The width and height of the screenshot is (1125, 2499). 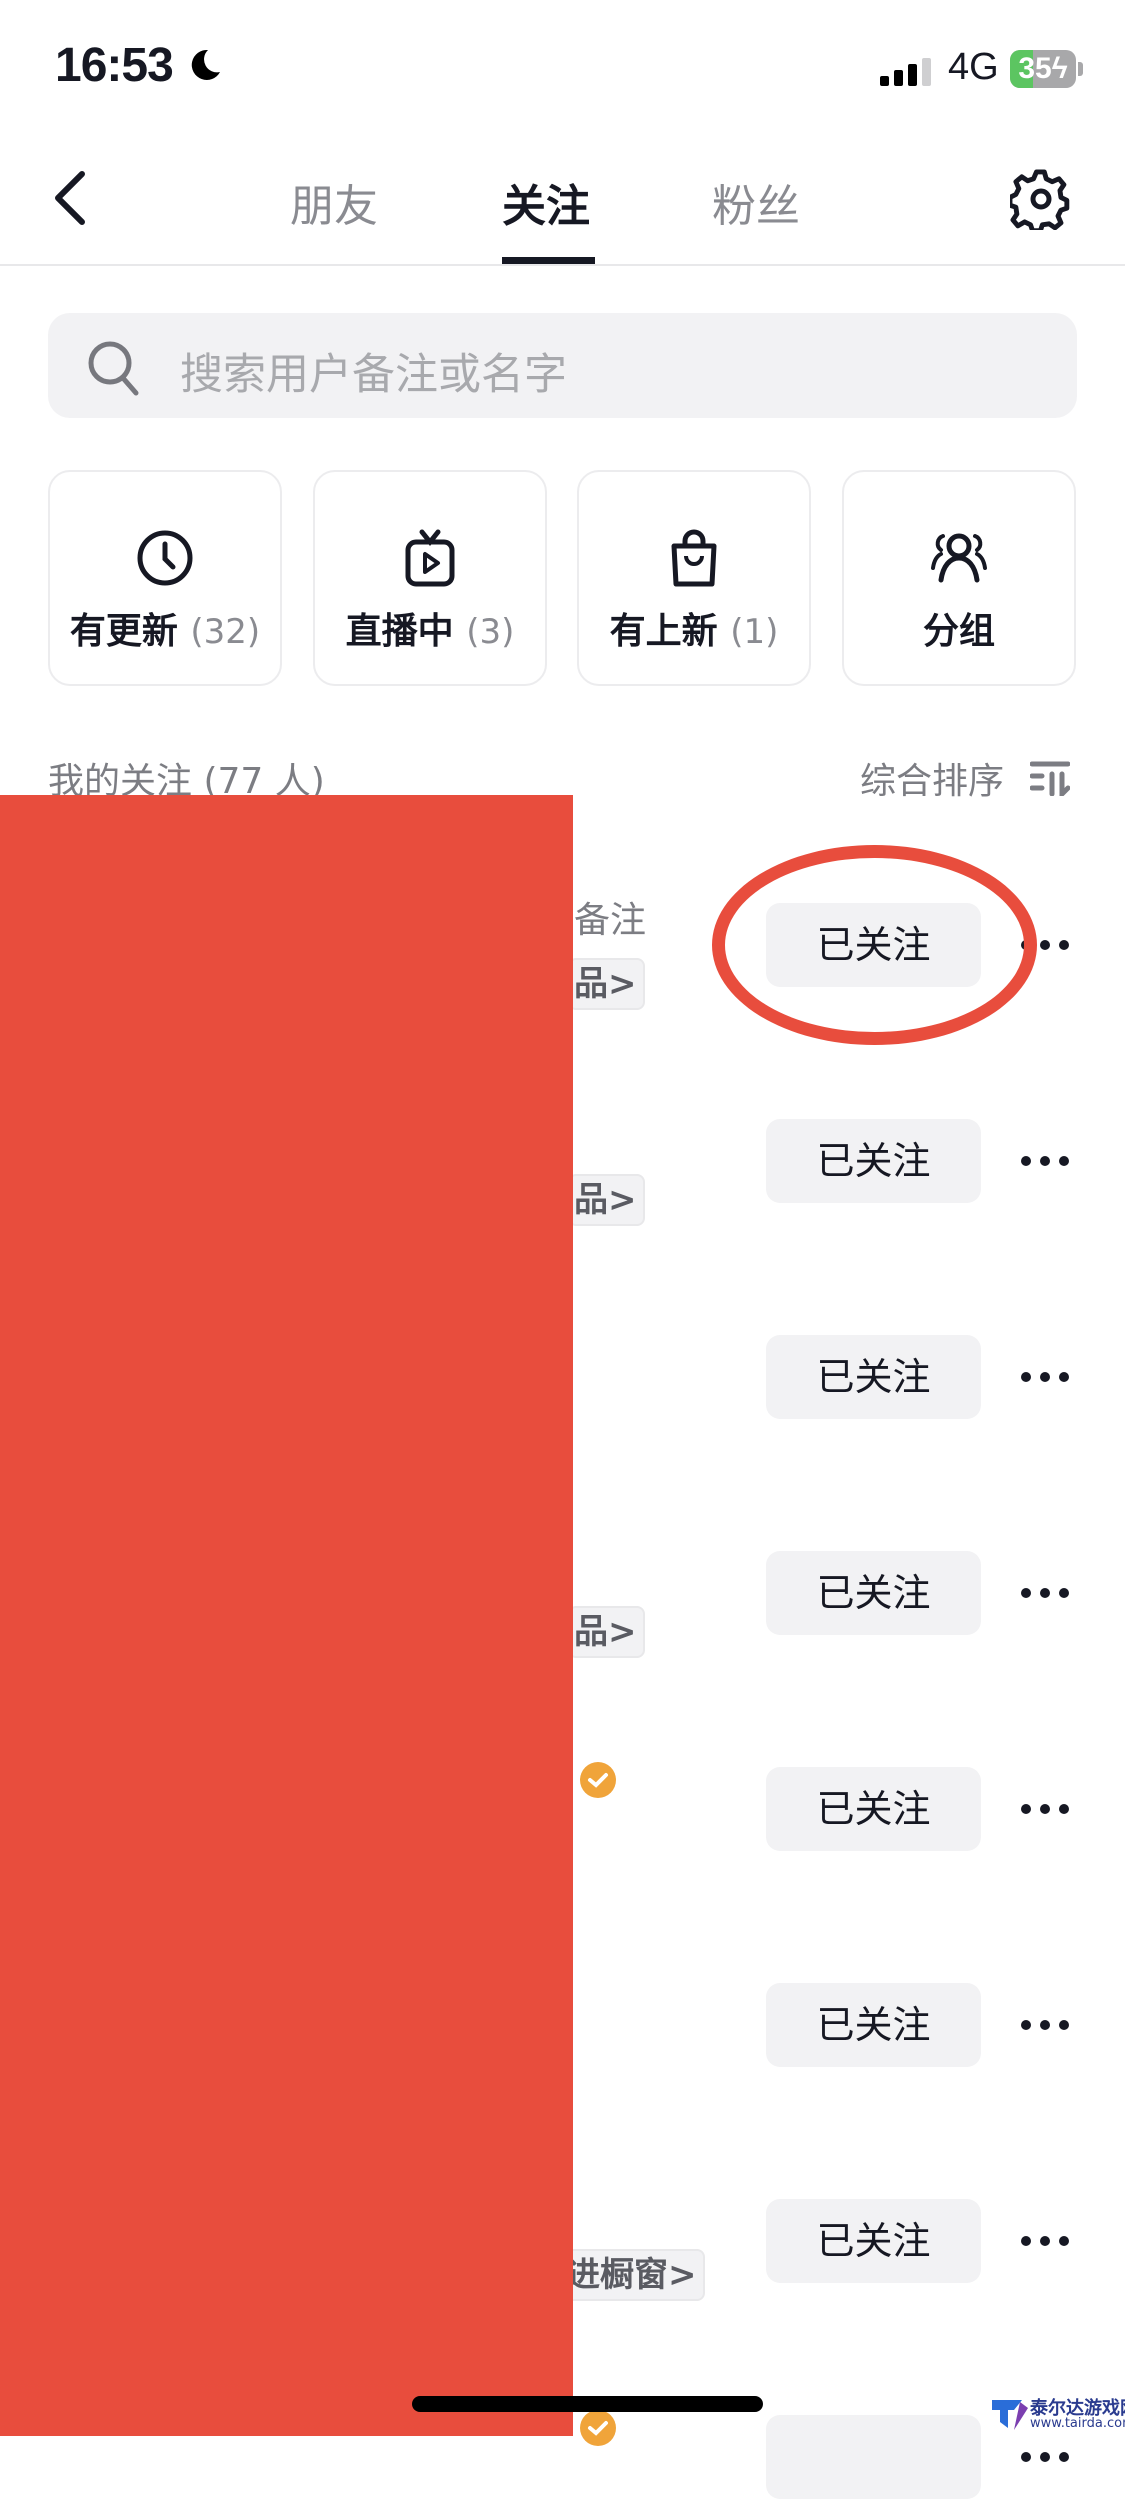 What do you see at coordinates (165, 631) in the screenshot?
I see `card-label: 有更新 (32)` at bounding box center [165, 631].